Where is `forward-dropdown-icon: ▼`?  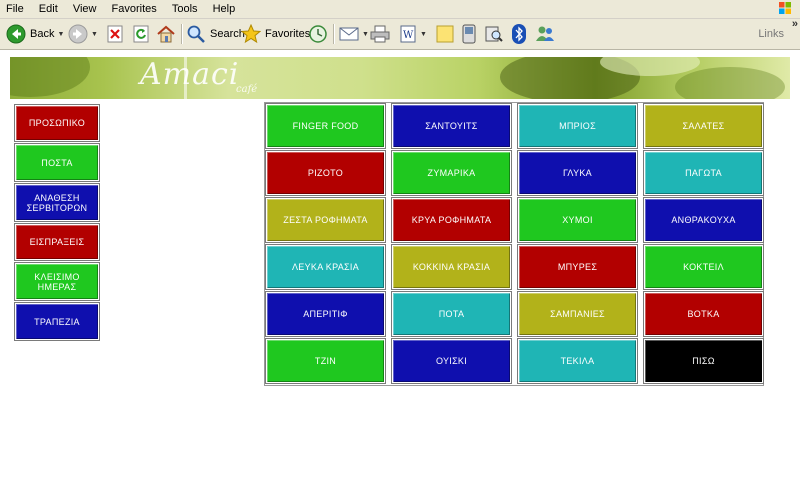 forward-dropdown-icon: ▼ is located at coordinates (94, 34).